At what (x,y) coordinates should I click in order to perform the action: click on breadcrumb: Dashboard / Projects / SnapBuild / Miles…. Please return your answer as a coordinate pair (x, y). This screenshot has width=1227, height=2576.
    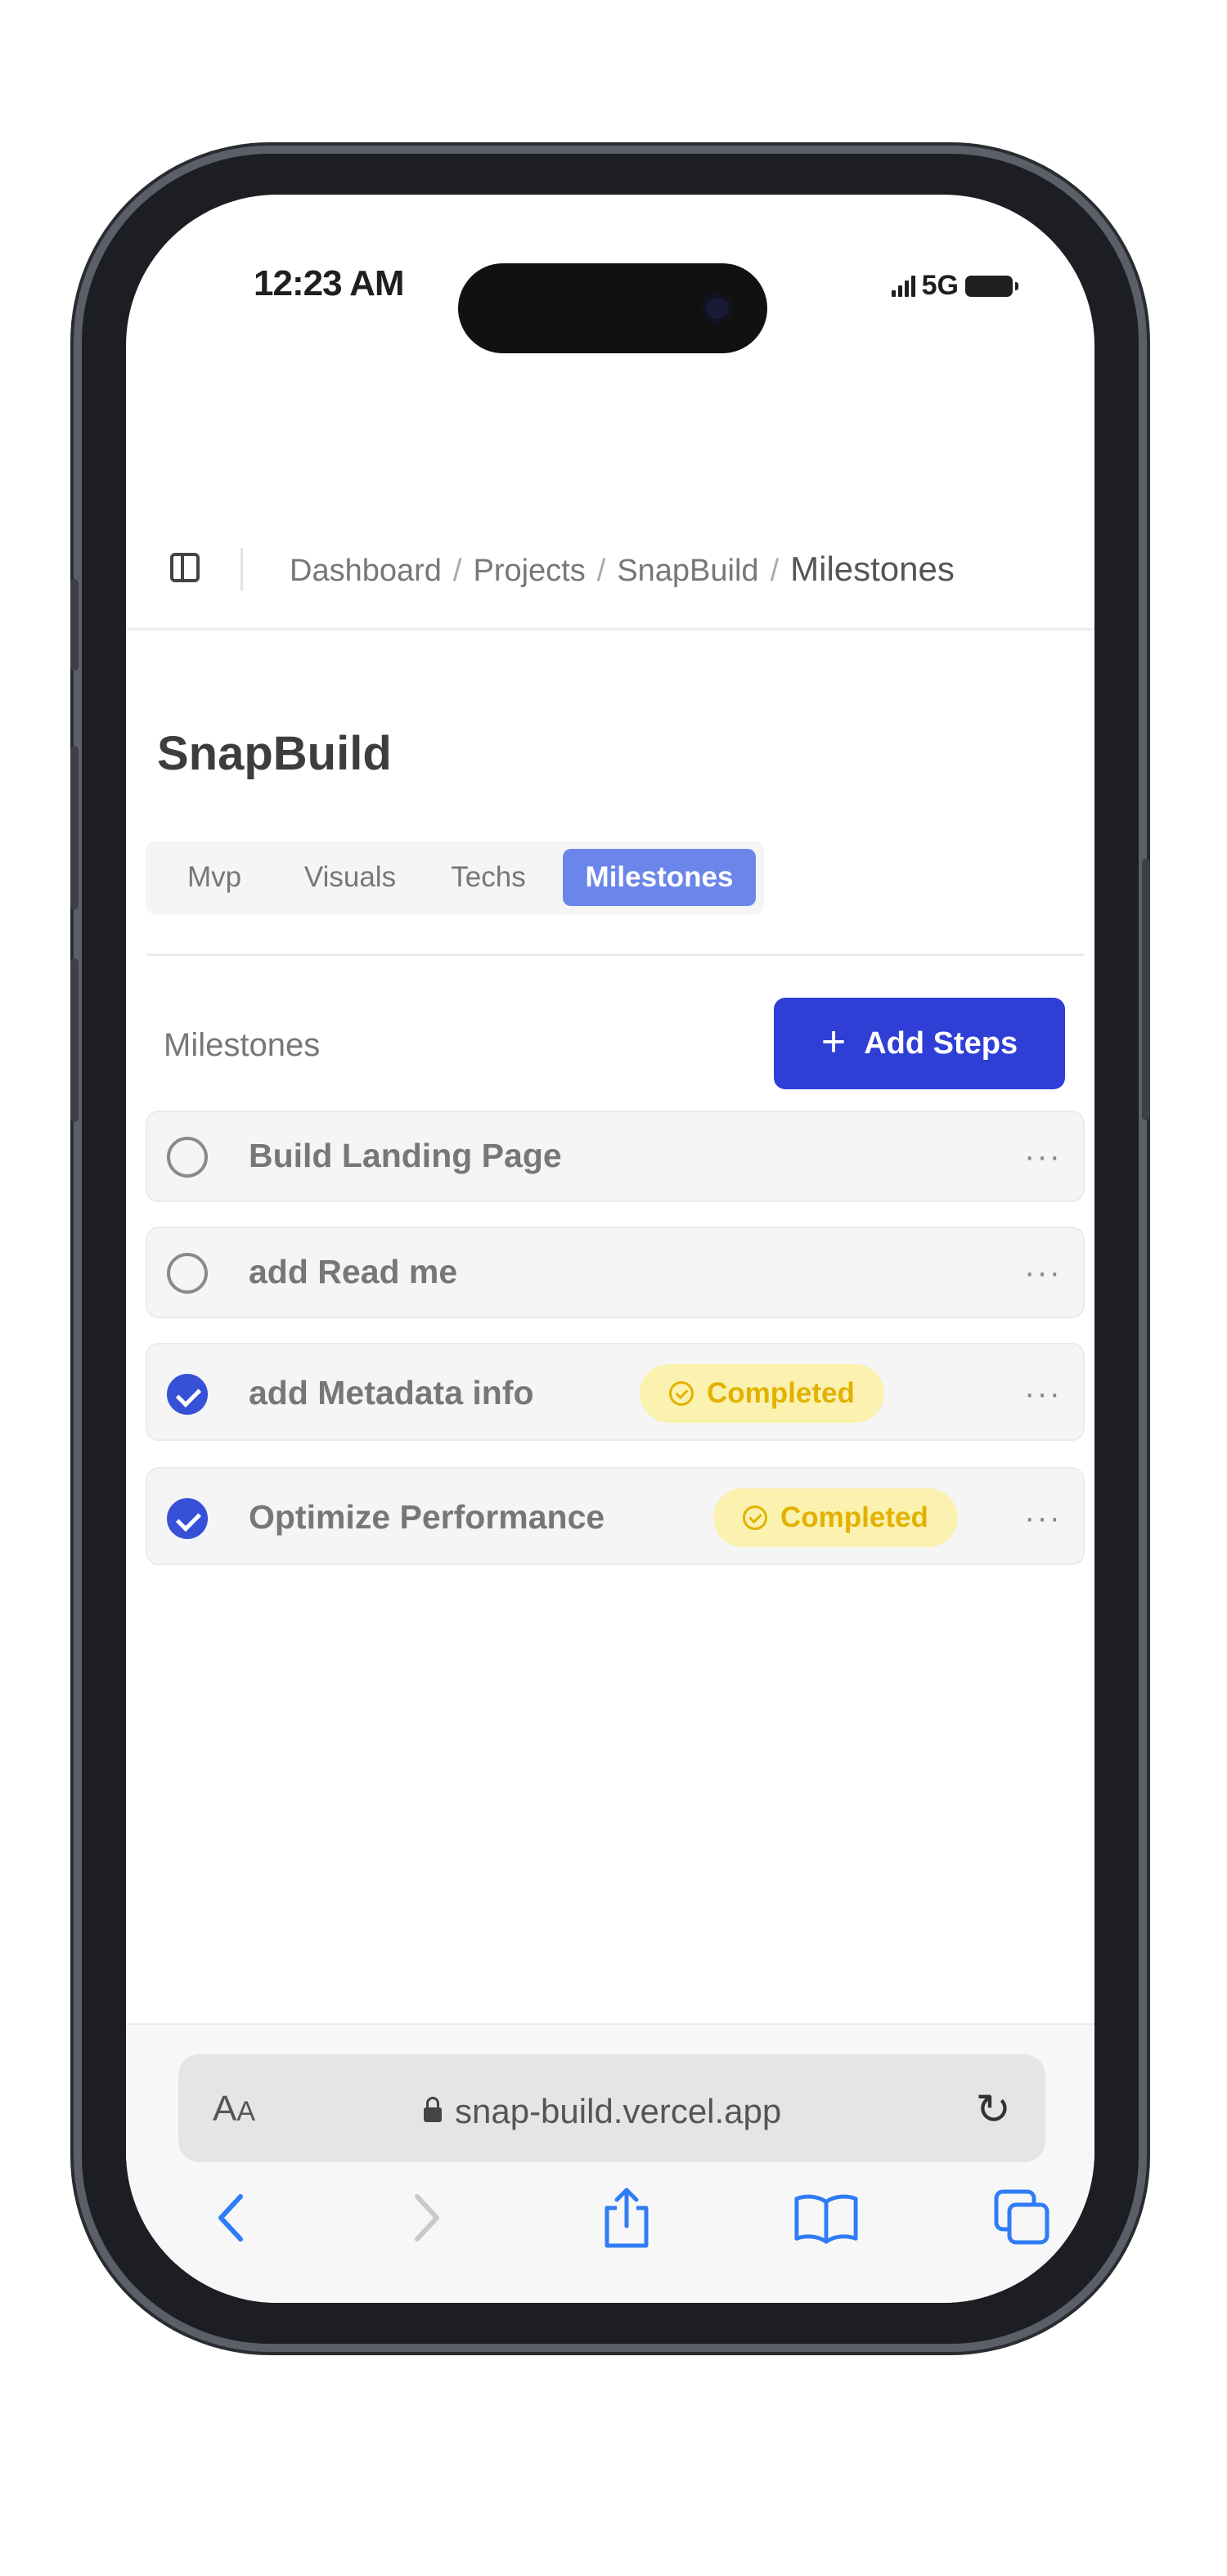
    Looking at the image, I should click on (622, 569).